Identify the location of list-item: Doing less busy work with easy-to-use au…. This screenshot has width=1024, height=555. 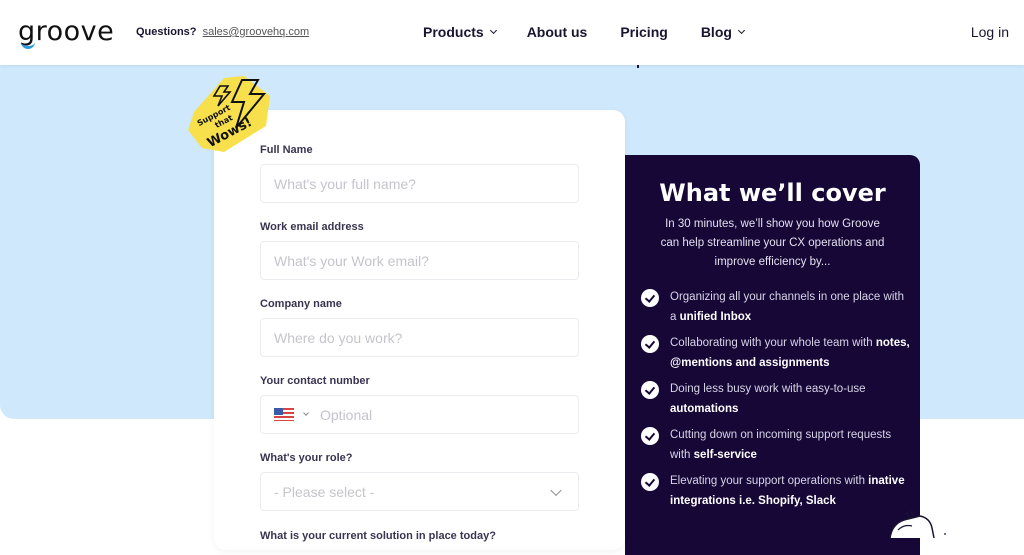
(776, 399).